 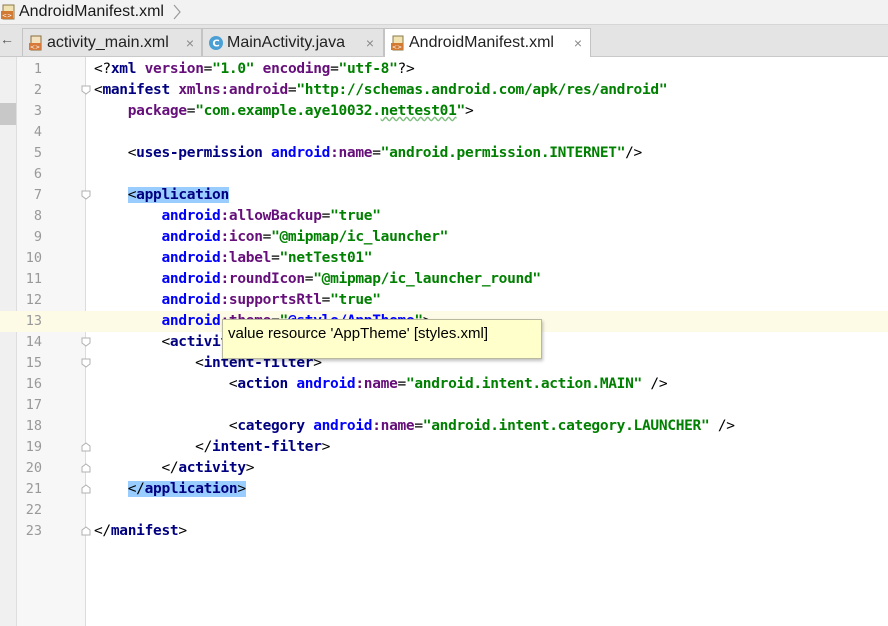 What do you see at coordinates (35, 43) in the screenshot?
I see `layout-xml-icon: <>` at bounding box center [35, 43].